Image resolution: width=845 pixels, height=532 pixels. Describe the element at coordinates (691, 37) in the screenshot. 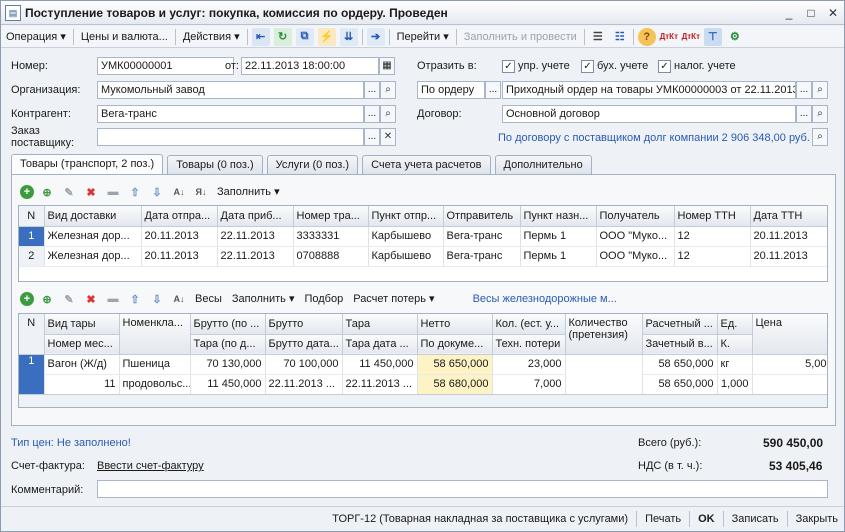

I see `dt-kt-n-icon: ДтКт` at that location.